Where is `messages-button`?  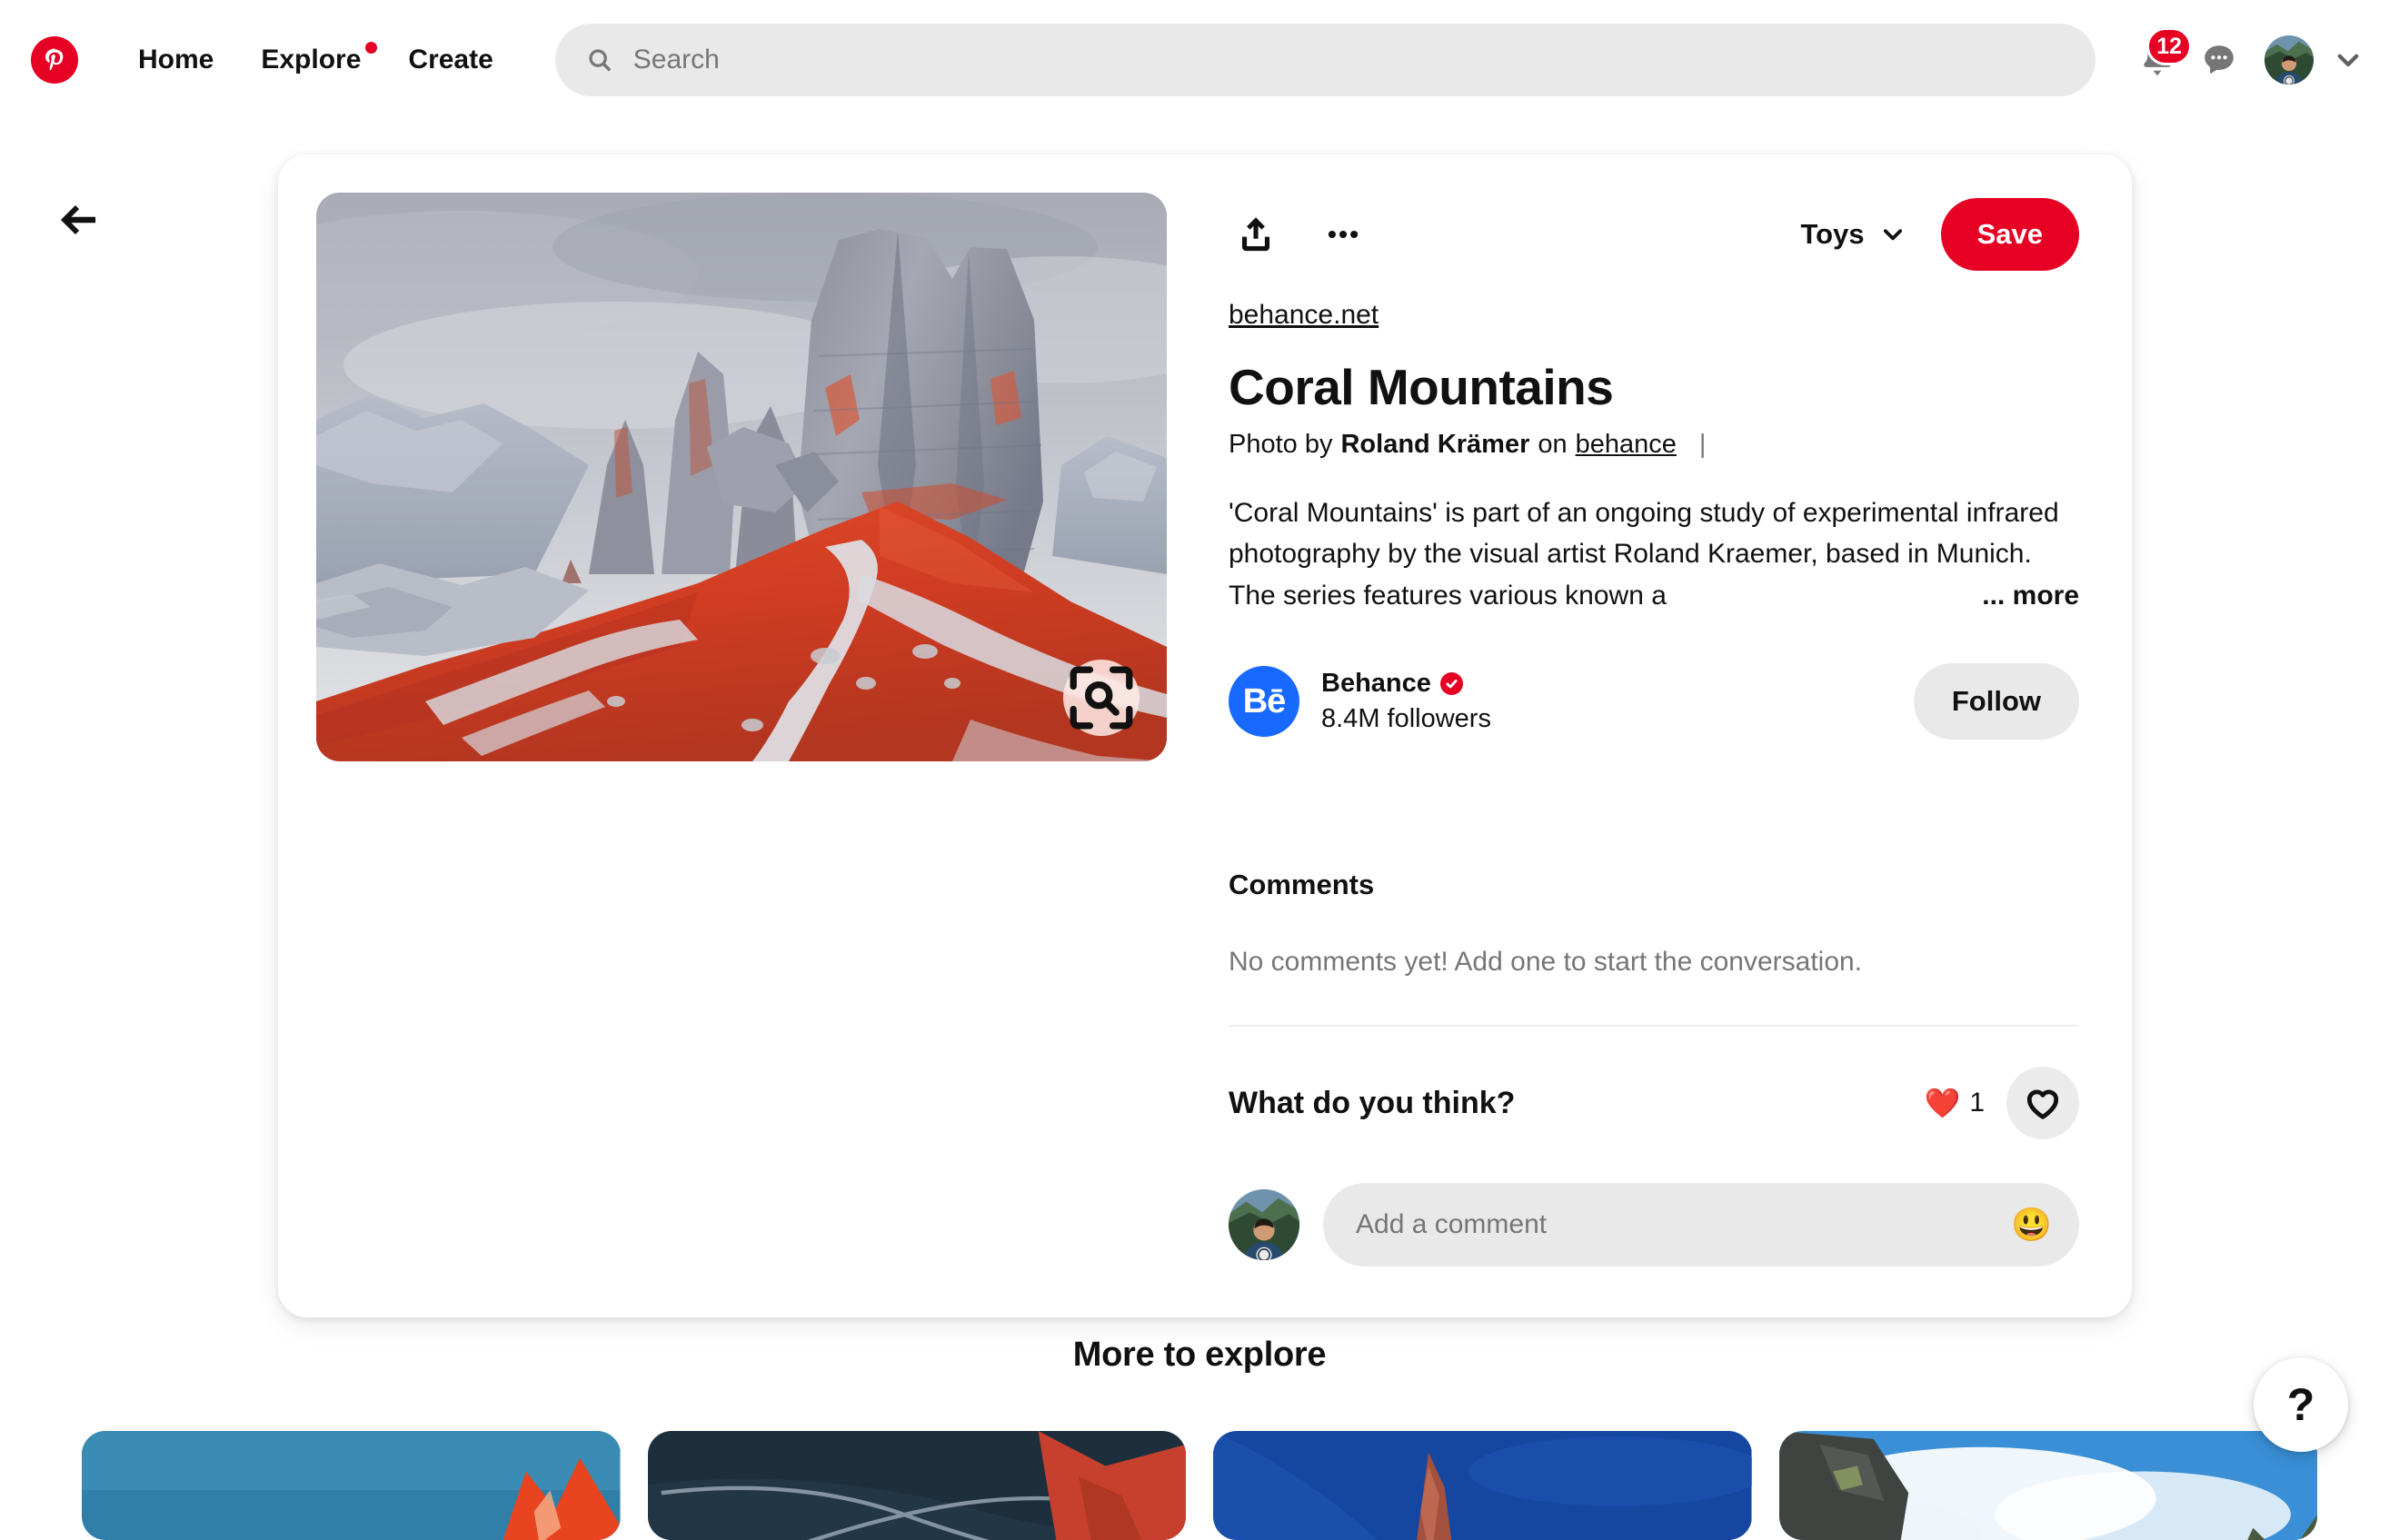 messages-button is located at coordinates (2219, 60).